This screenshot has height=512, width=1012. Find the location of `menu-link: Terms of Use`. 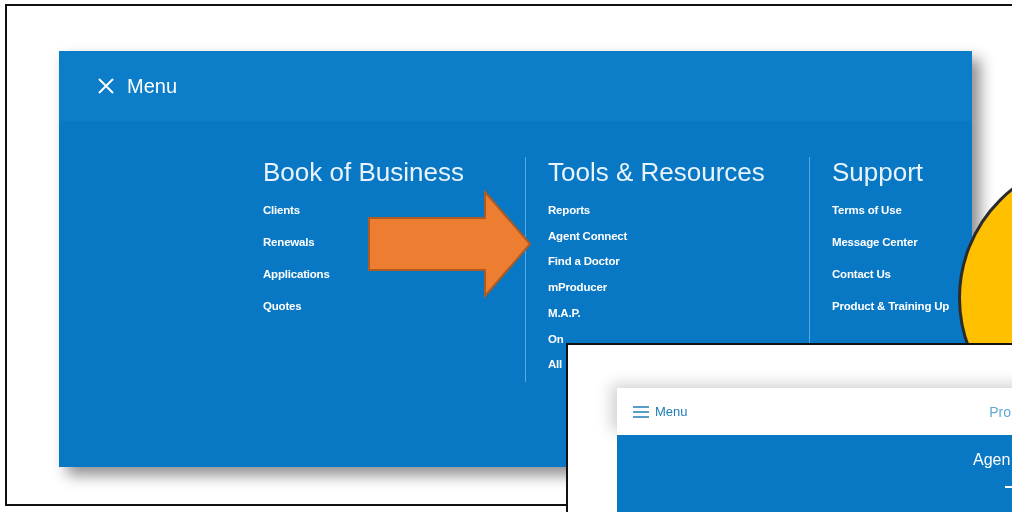

menu-link: Terms of Use is located at coordinates (867, 218).